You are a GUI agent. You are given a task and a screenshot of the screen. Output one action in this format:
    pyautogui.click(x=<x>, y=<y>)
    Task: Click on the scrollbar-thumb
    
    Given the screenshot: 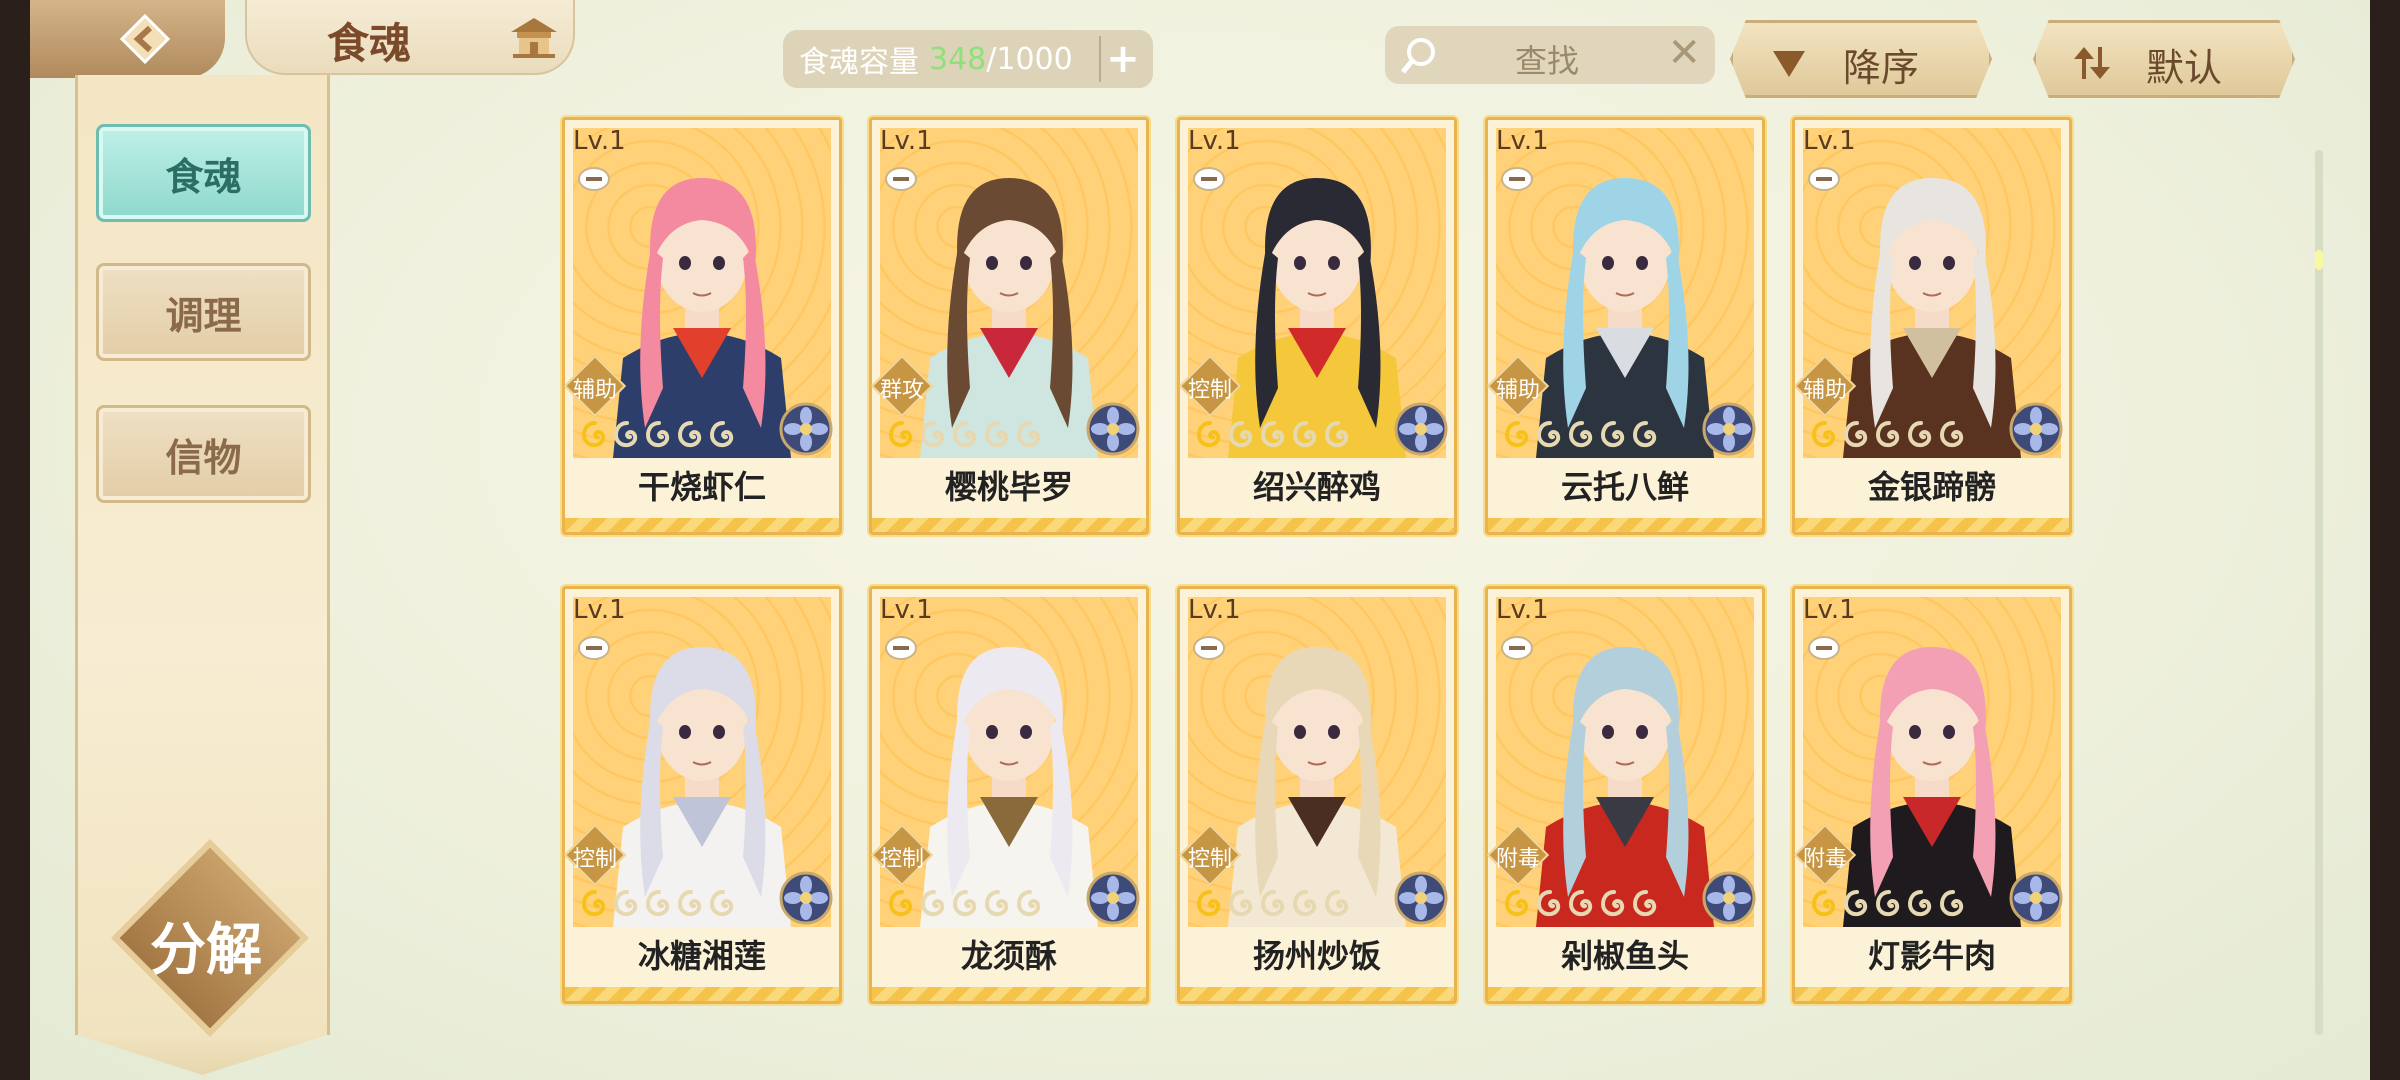 What is the action you would take?
    pyautogui.click(x=2319, y=260)
    